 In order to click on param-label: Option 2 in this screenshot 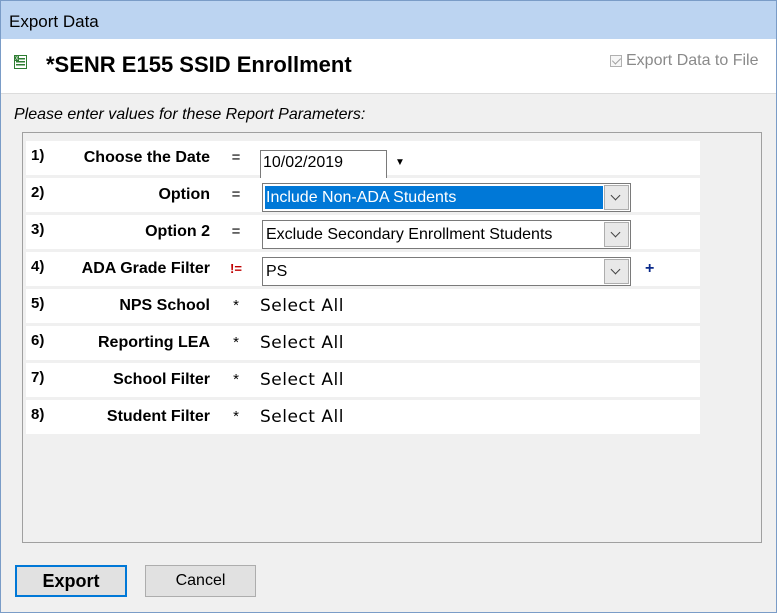, I will do `click(177, 231)`.